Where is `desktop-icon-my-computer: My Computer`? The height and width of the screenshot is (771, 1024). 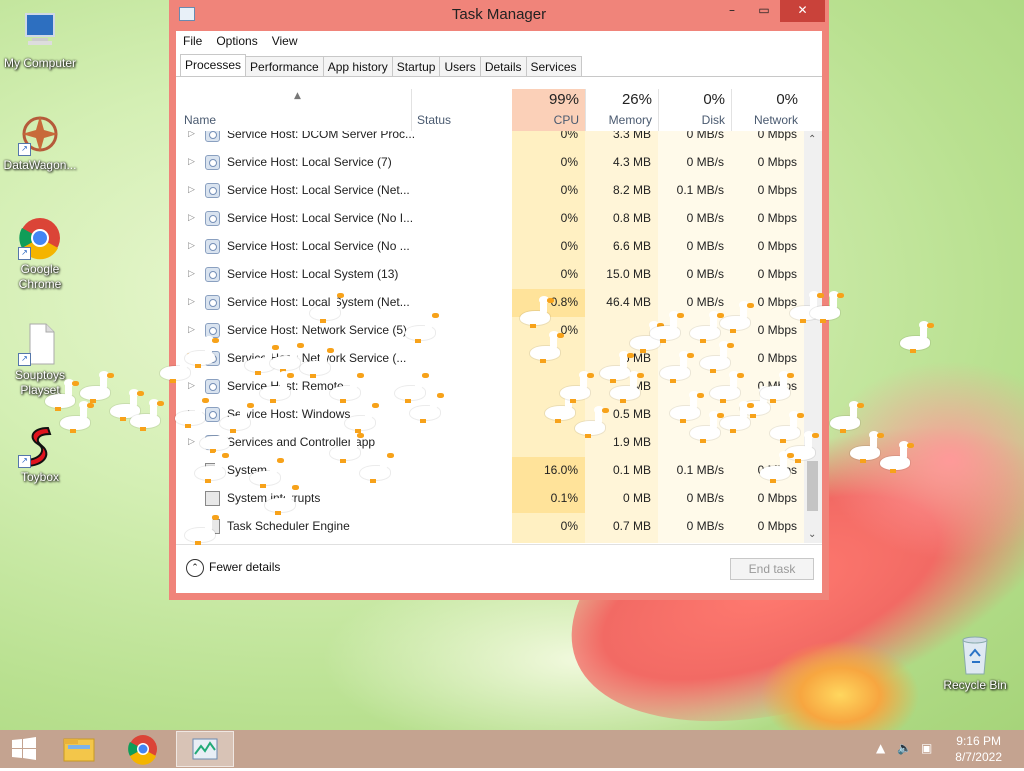 desktop-icon-my-computer: My Computer is located at coordinates (40, 40).